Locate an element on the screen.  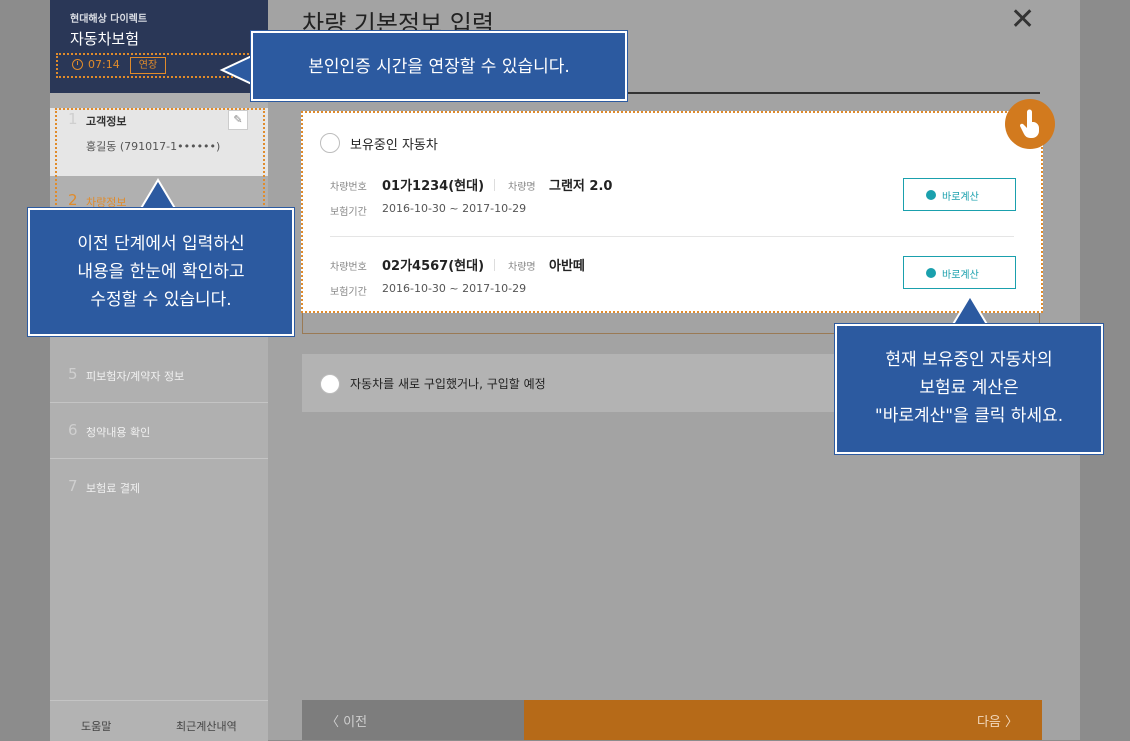
close-icon: ✕ is located at coordinates (1022, 20).